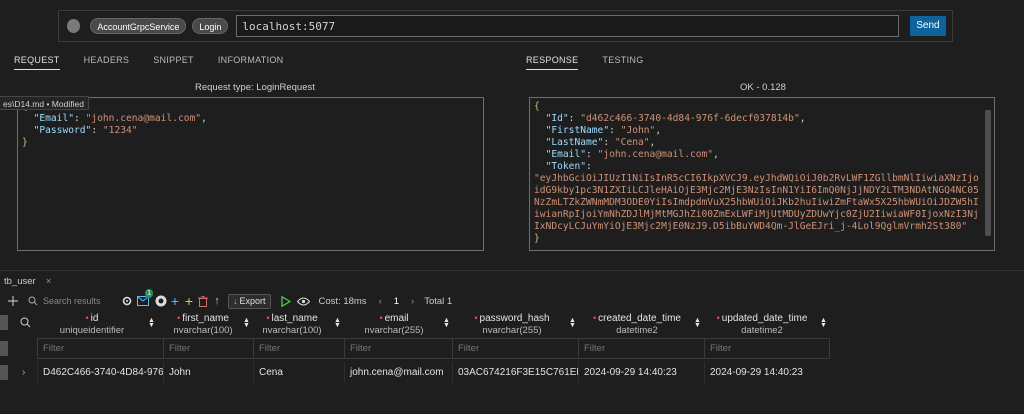 Image resolution: width=1024 pixels, height=414 pixels. Describe the element at coordinates (567, 26) in the screenshot. I see `url-input` at that location.